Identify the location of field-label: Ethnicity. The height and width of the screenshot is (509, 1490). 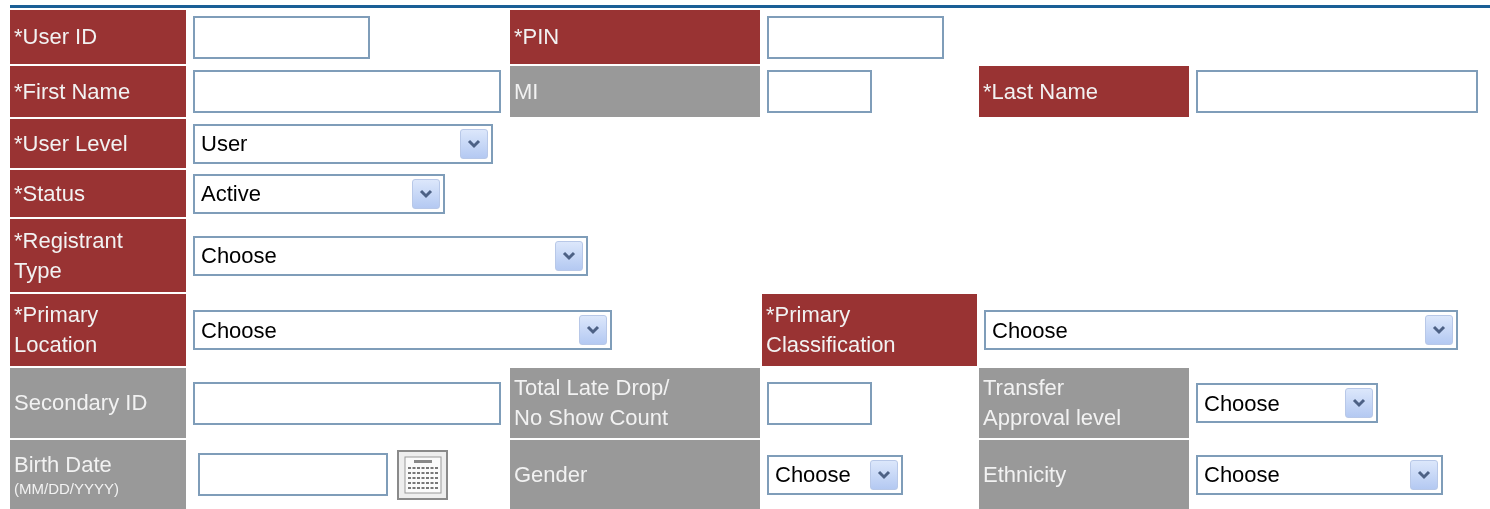
(1025, 474).